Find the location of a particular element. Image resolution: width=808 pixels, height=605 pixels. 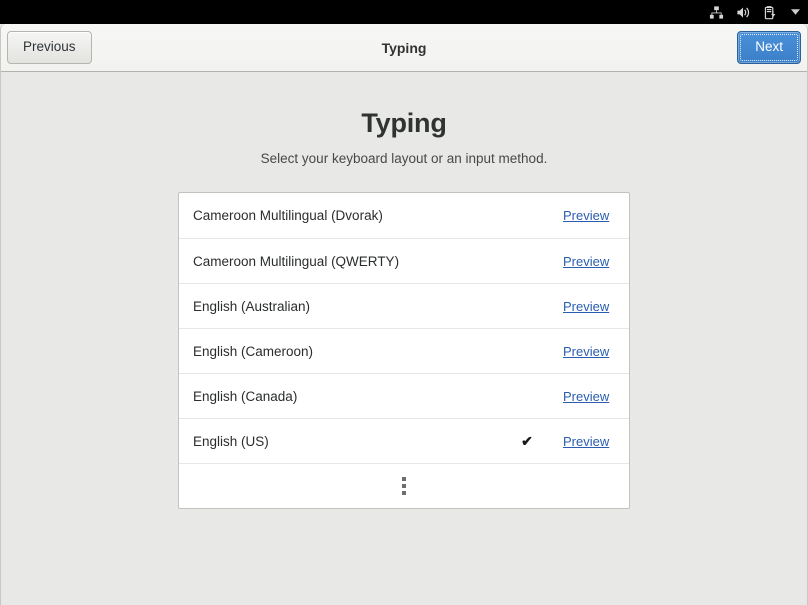

battery-charging-icon is located at coordinates (770, 12).